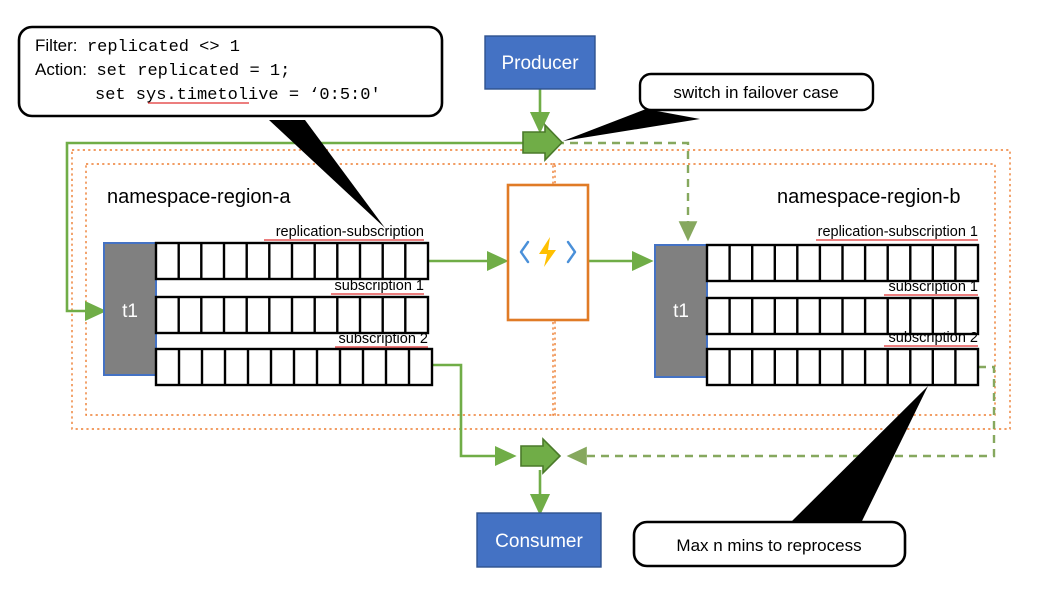  Describe the element at coordinates (631, 125) in the screenshot. I see `switch-callout-leader` at that location.